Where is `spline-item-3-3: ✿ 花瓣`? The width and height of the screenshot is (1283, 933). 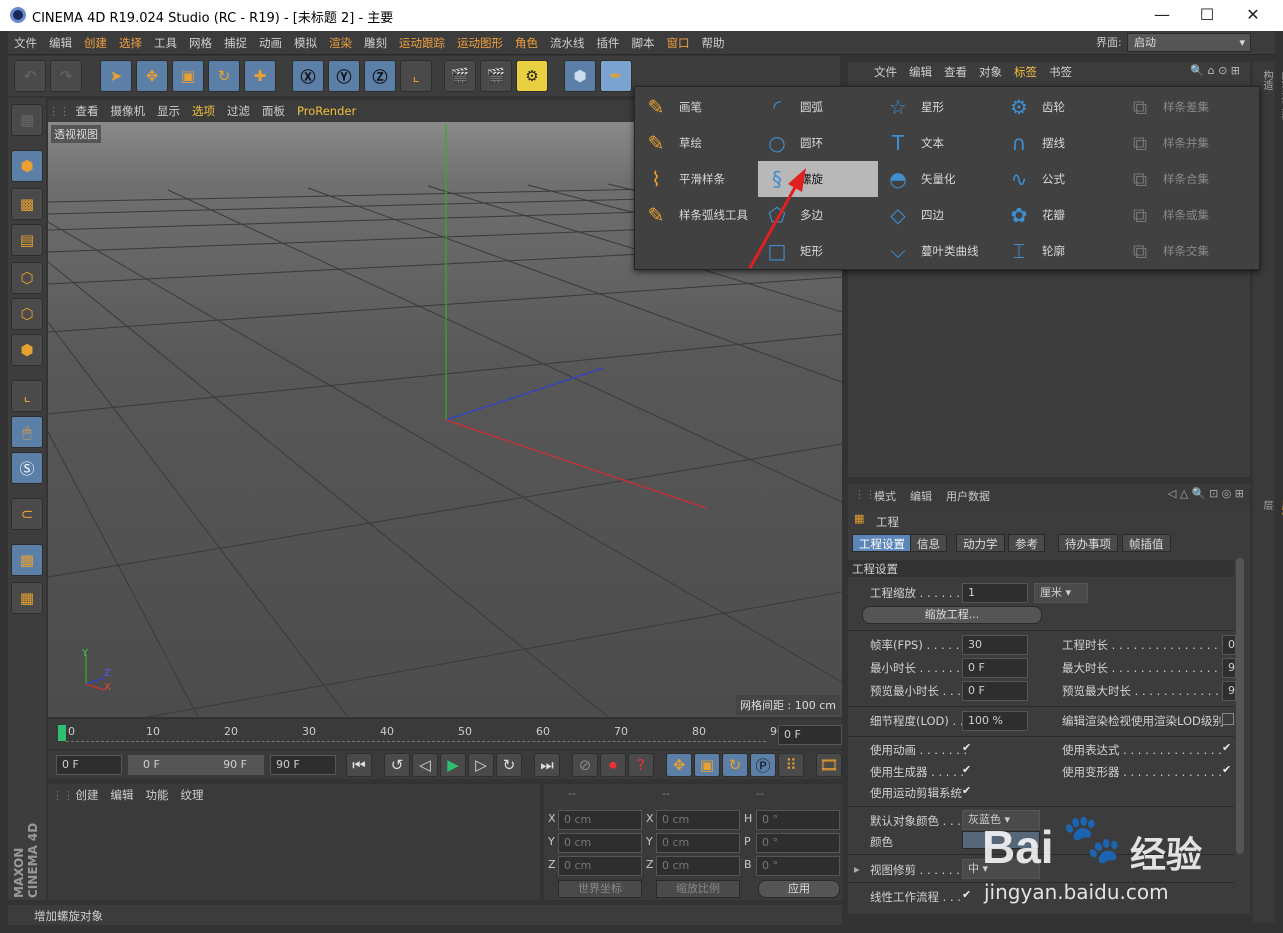
spline-item-3-3: ✿ 花瓣 is located at coordinates (1060, 215).